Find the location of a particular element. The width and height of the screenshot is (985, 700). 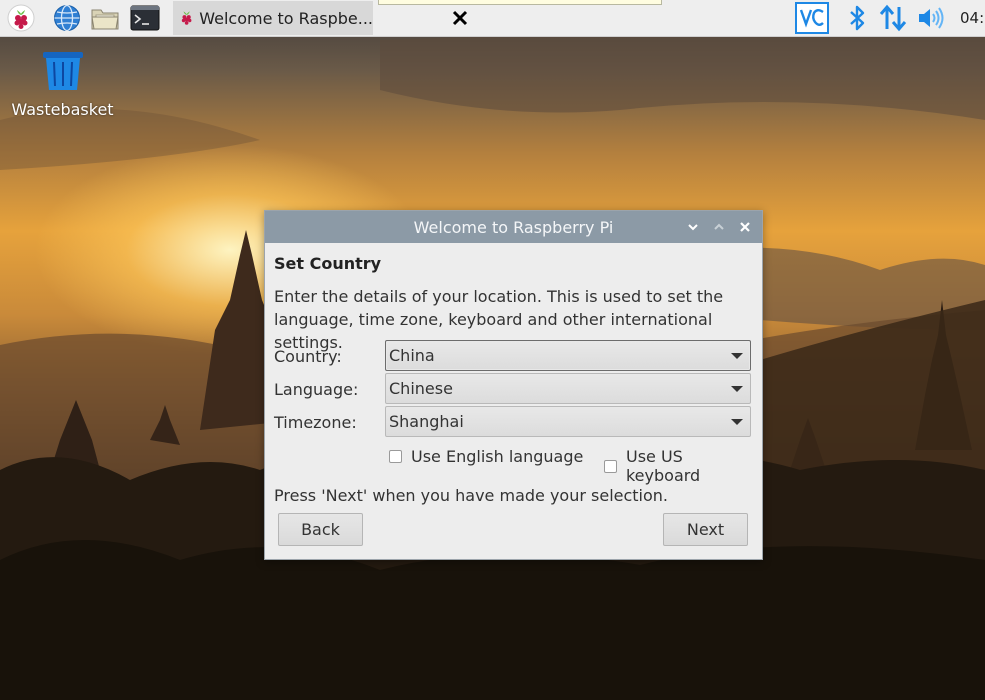

language-label: Language: is located at coordinates (316, 389).